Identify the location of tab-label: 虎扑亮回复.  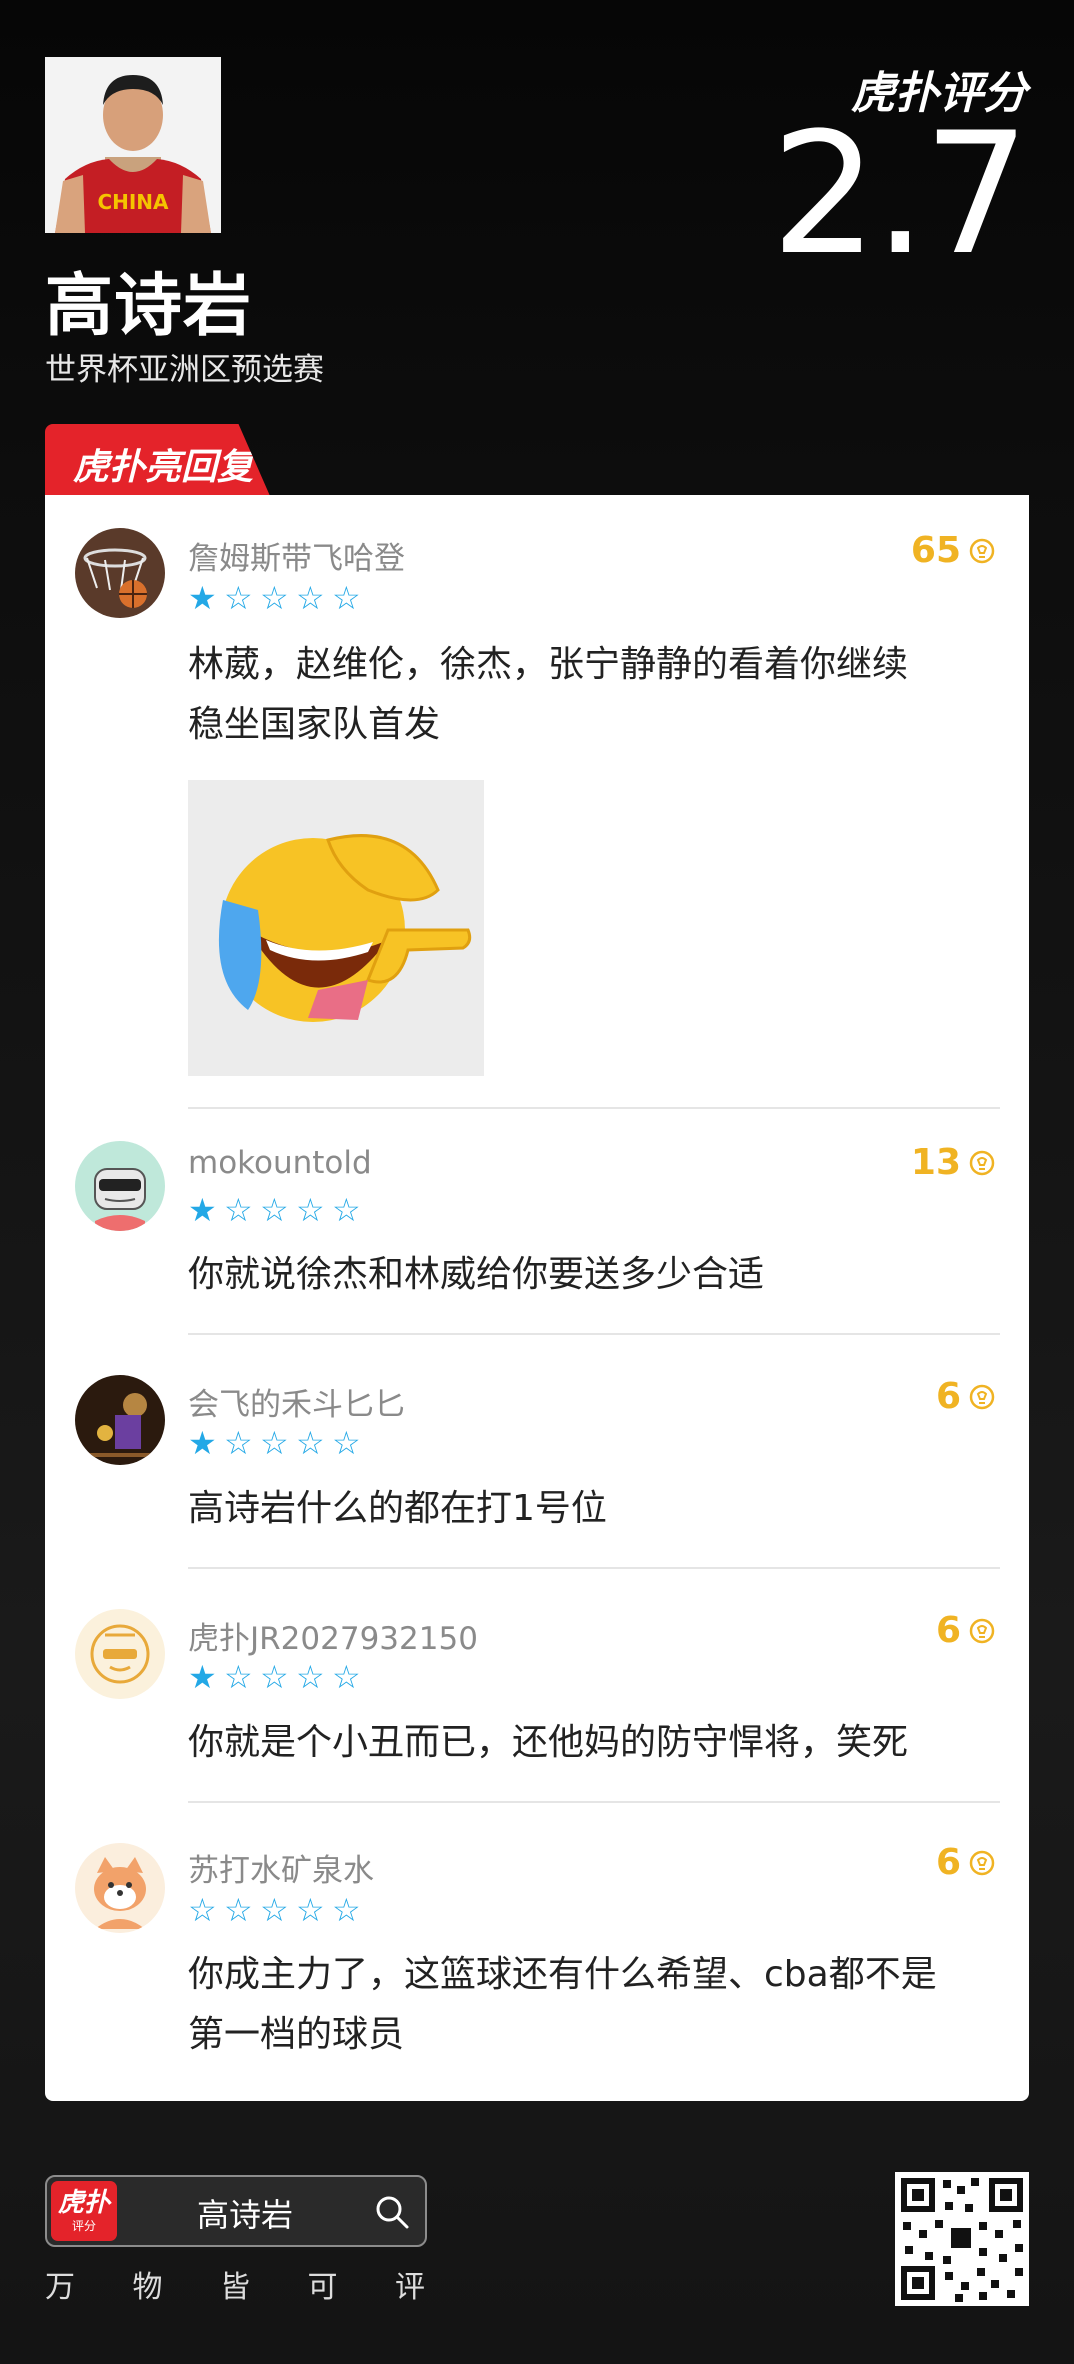
(163, 467).